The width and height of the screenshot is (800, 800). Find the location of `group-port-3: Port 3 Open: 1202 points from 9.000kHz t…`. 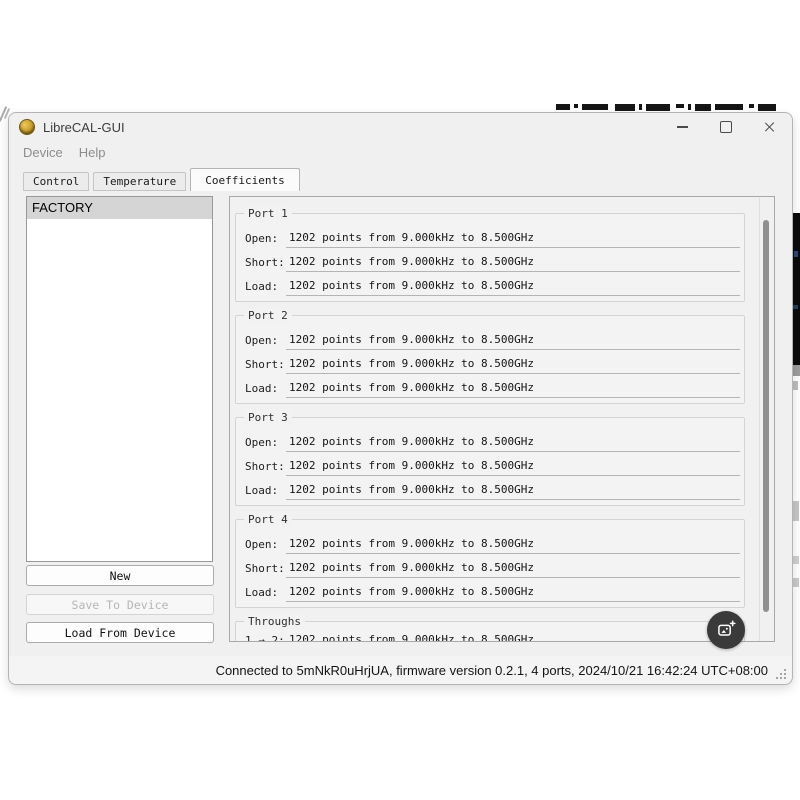

group-port-3: Port 3 Open: 1202 points from 9.000kHz t… is located at coordinates (490, 458).